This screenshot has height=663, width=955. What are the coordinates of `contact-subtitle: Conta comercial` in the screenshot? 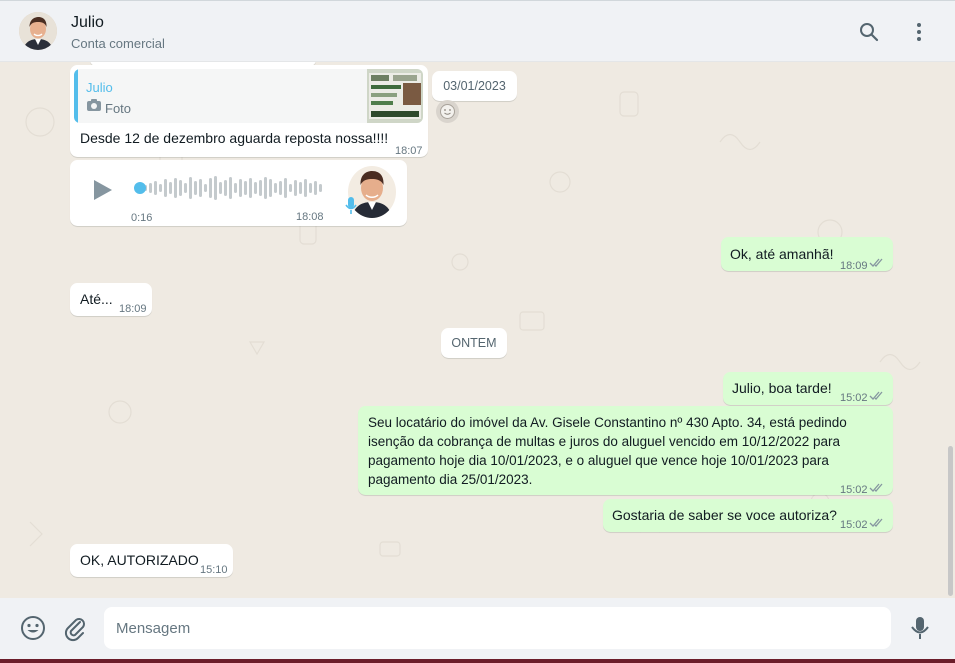 It's located at (118, 43).